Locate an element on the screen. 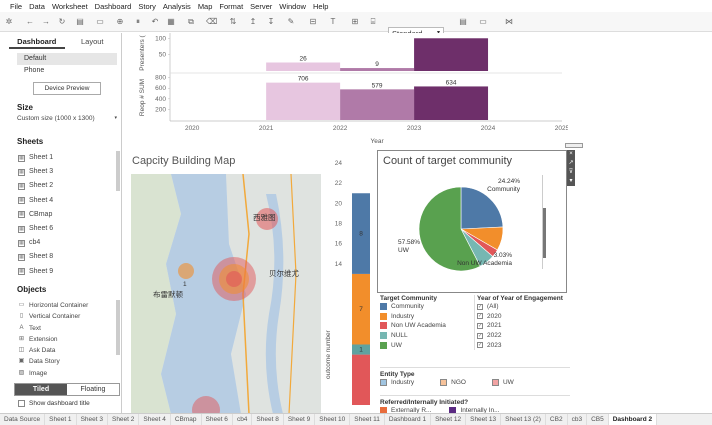  size-dropdown: Custom size (1000 x 1300) ▾ is located at coordinates (67, 118).